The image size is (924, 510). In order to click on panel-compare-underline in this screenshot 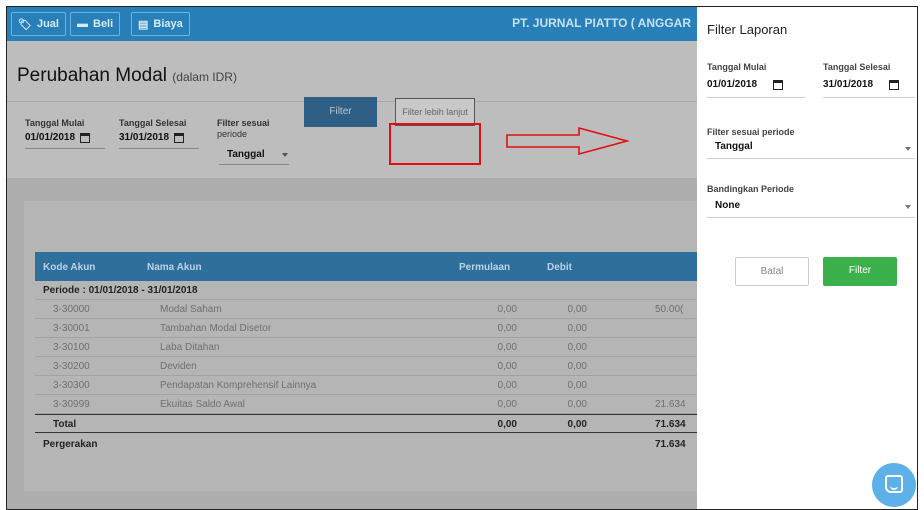, I will do `click(811, 217)`.